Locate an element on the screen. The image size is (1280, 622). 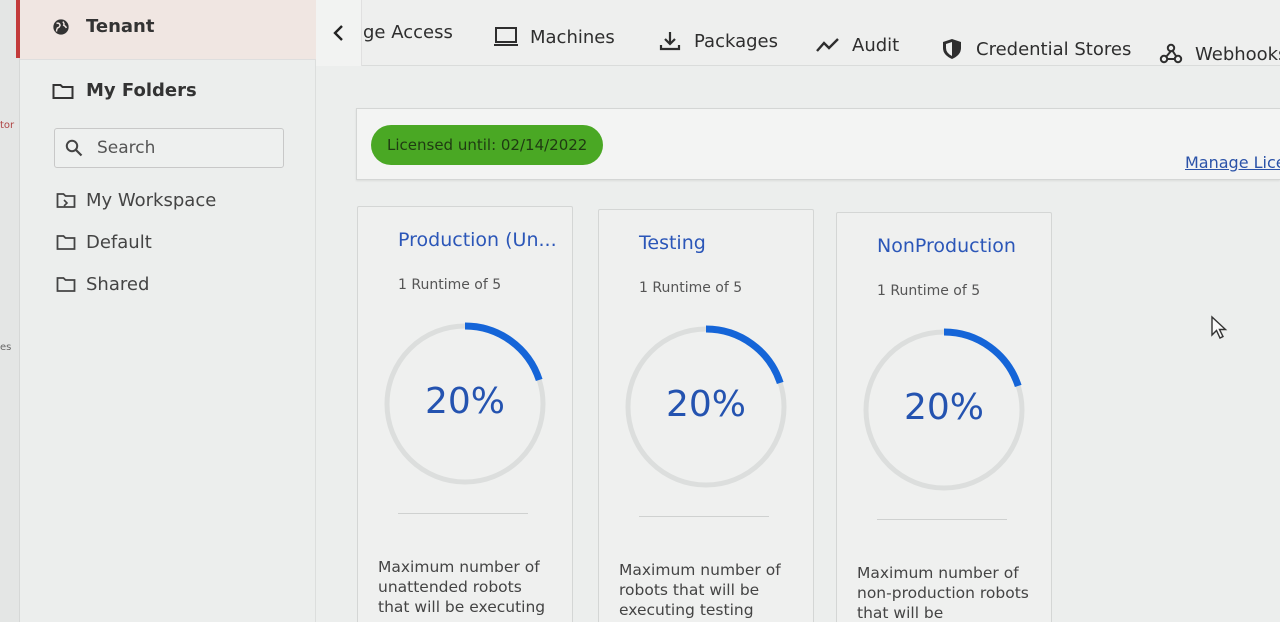
sidebar-item-my-workspace: My Workspace is located at coordinates (136, 200).